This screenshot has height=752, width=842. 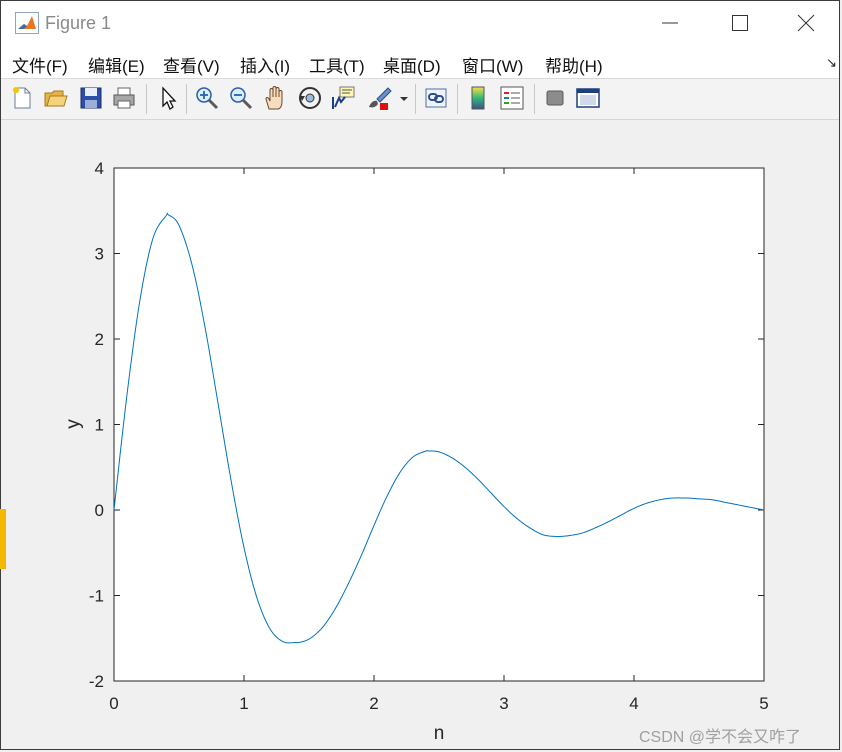 What do you see at coordinates (91, 98) in the screenshot?
I see `save-icon` at bounding box center [91, 98].